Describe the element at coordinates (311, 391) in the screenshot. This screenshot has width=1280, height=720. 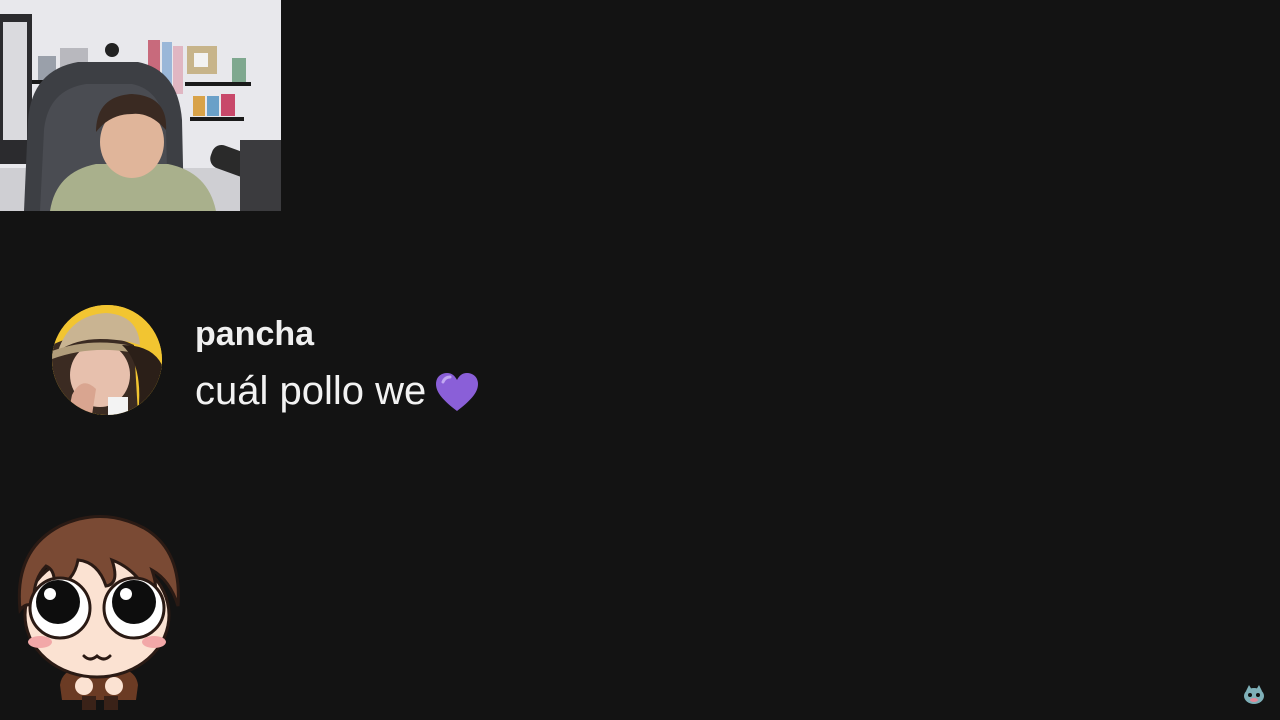
I see `comment-message-text: cuál pollo we` at that location.